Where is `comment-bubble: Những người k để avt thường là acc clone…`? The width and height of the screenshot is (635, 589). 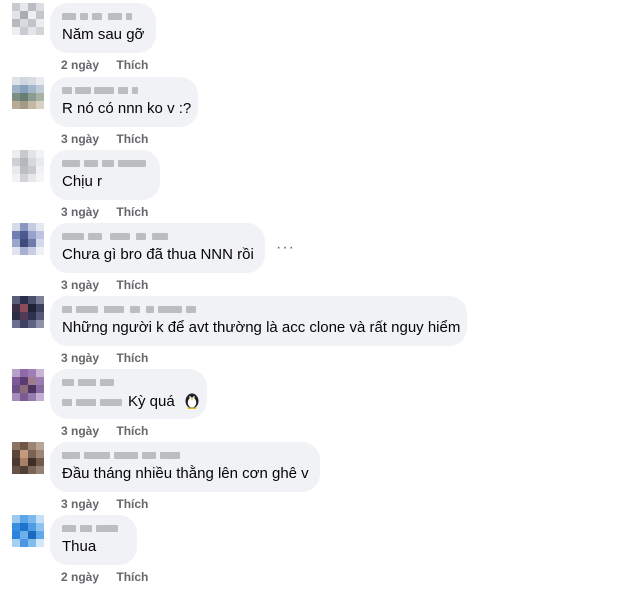 comment-bubble: Những người k để avt thường là acc clone… is located at coordinates (258, 321).